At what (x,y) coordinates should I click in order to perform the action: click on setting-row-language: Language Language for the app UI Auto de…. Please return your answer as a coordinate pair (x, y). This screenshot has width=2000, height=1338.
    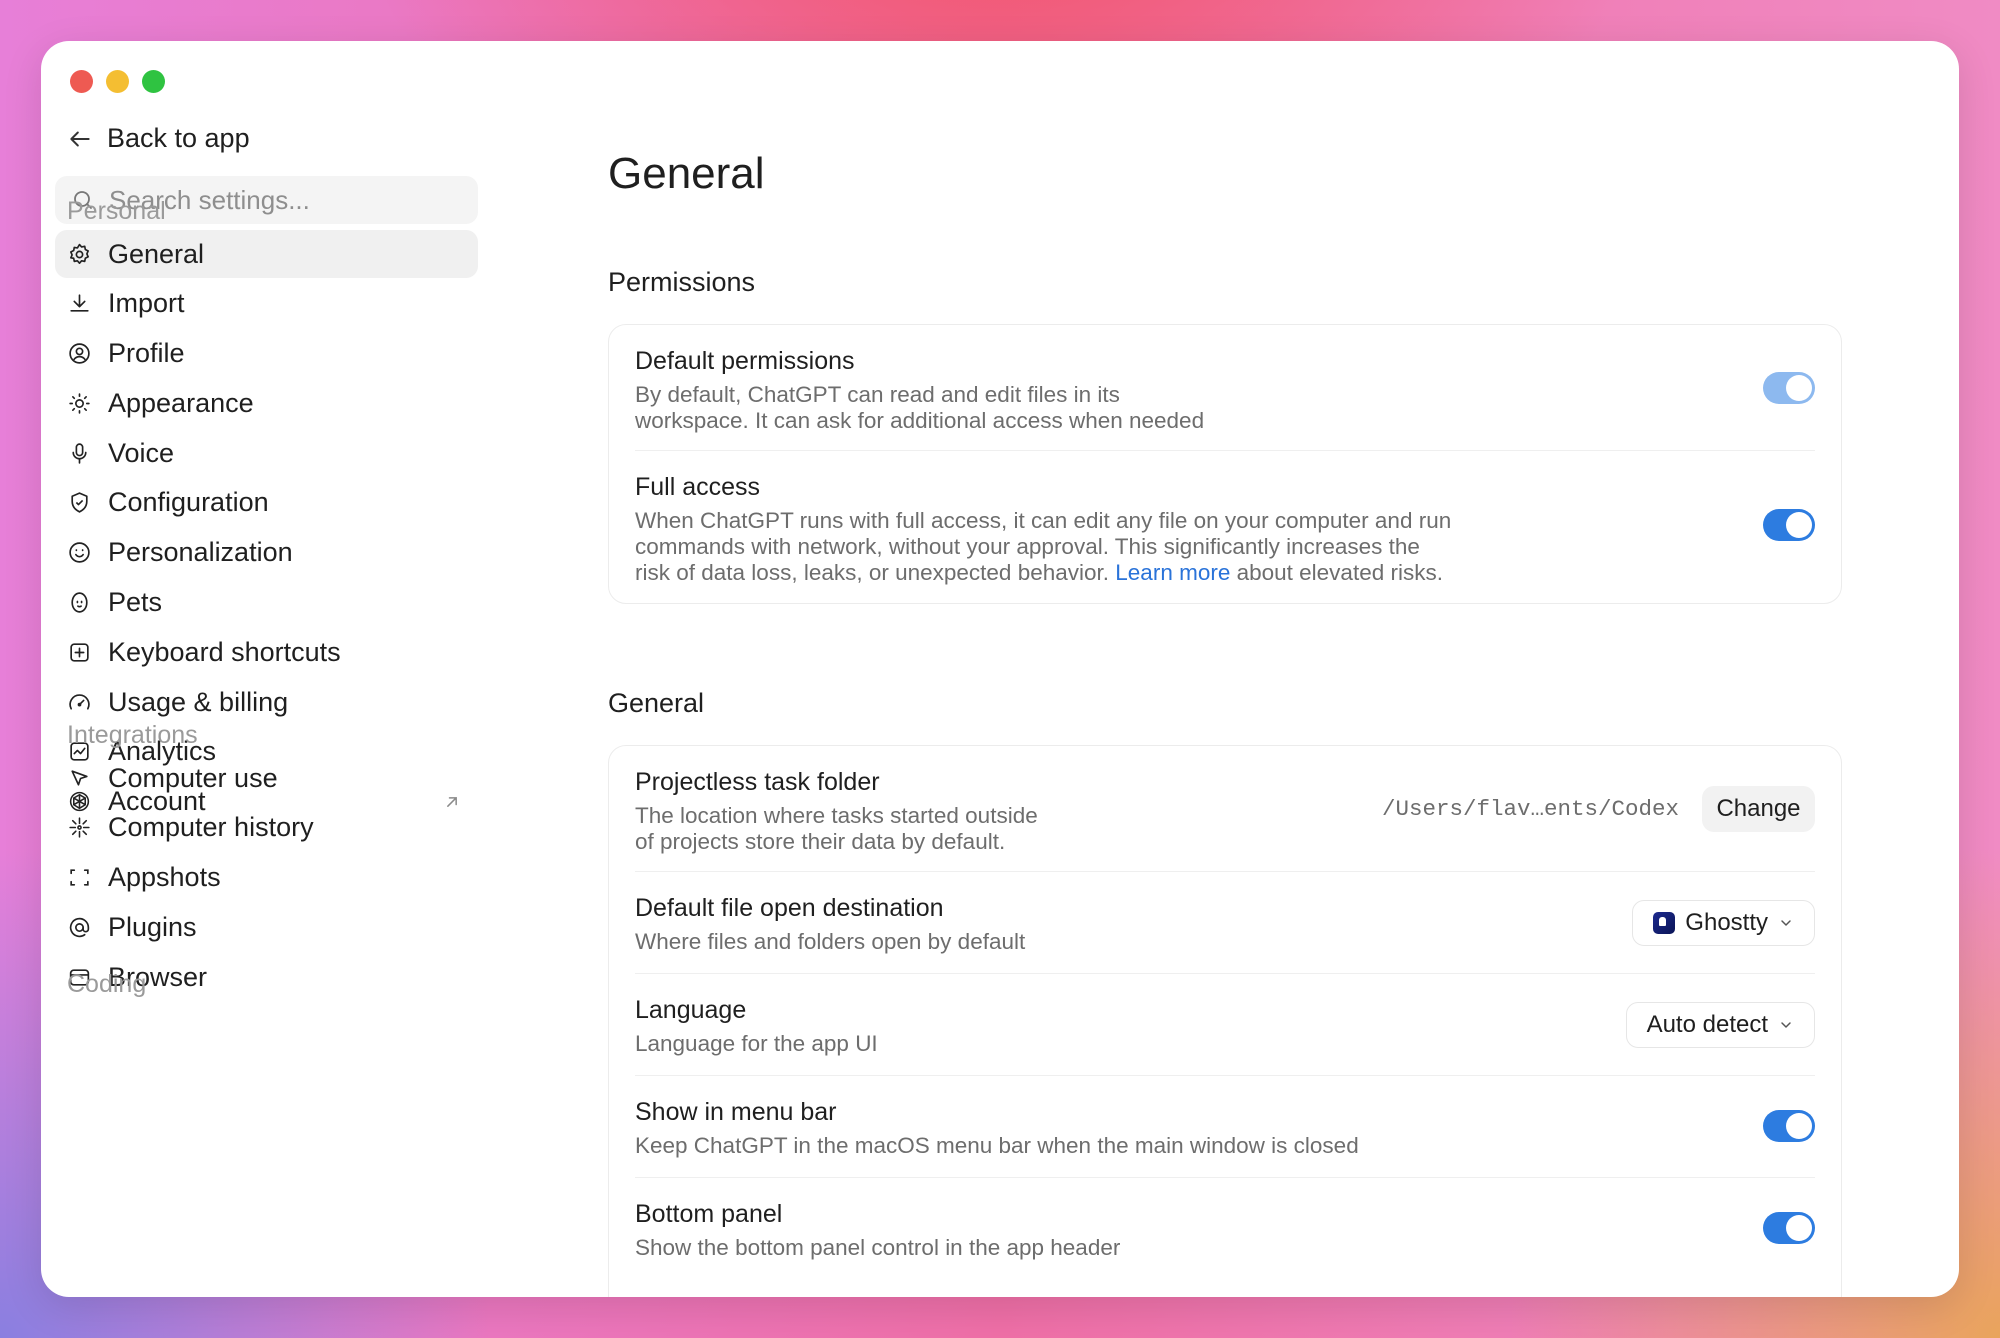
    Looking at the image, I should click on (1225, 1025).